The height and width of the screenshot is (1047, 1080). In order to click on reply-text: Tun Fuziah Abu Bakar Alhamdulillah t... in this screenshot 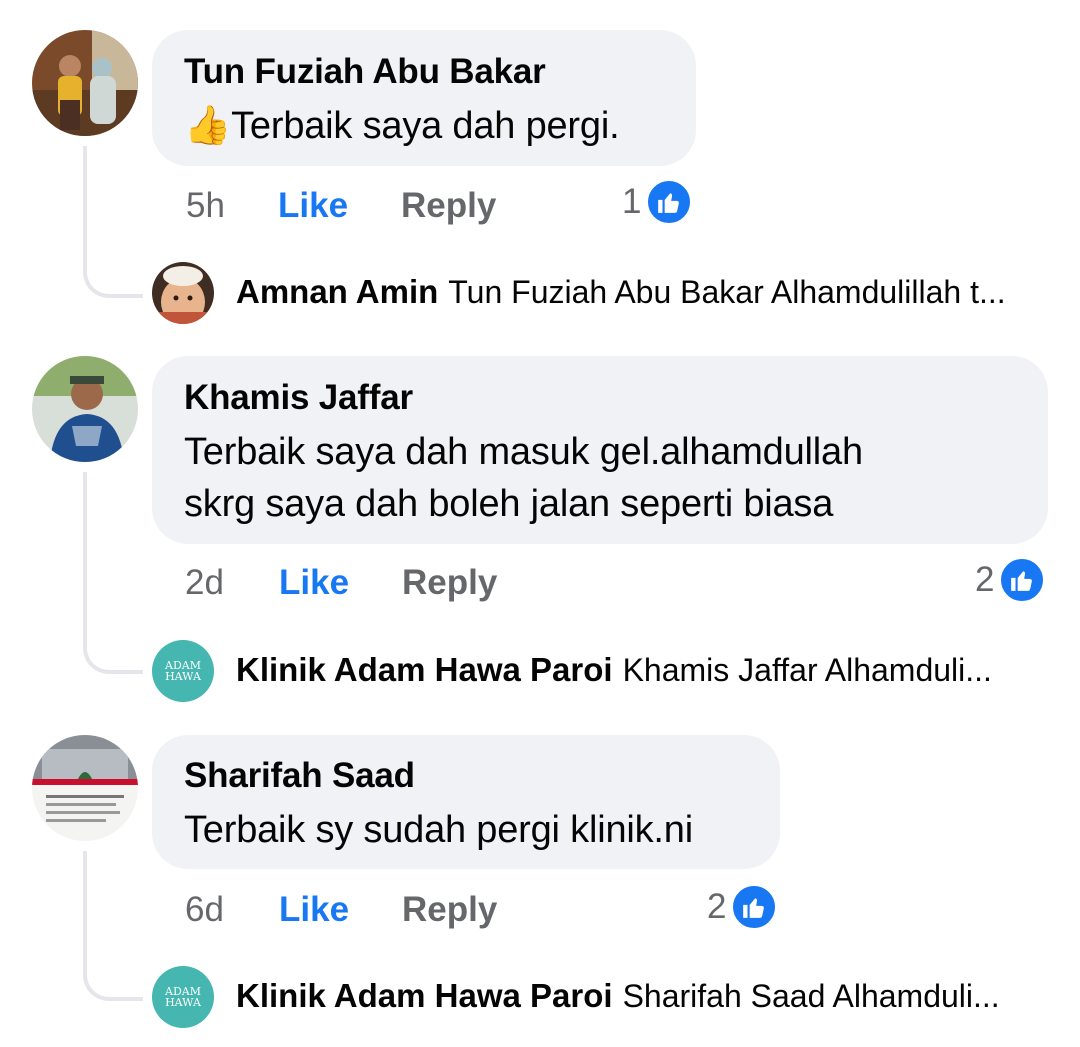, I will do `click(727, 292)`.